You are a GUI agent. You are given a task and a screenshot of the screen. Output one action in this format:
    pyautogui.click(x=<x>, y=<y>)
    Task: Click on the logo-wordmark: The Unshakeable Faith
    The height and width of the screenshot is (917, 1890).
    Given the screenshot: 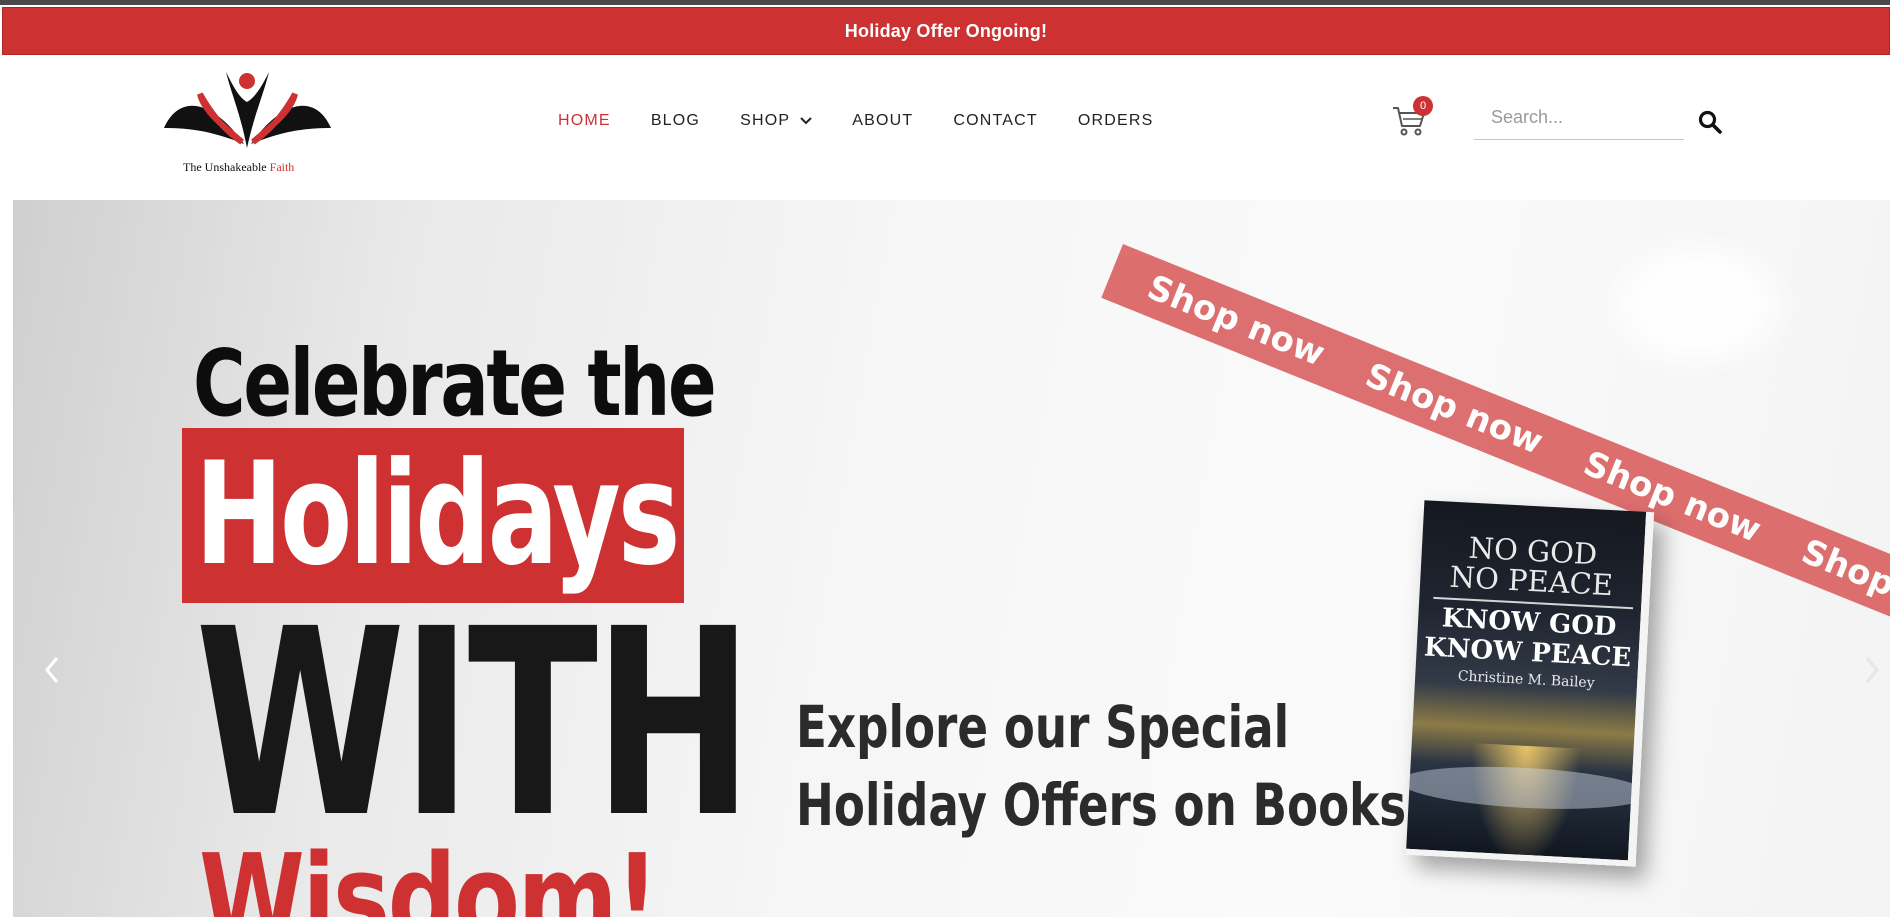 What is the action you would take?
    pyautogui.click(x=238, y=167)
    